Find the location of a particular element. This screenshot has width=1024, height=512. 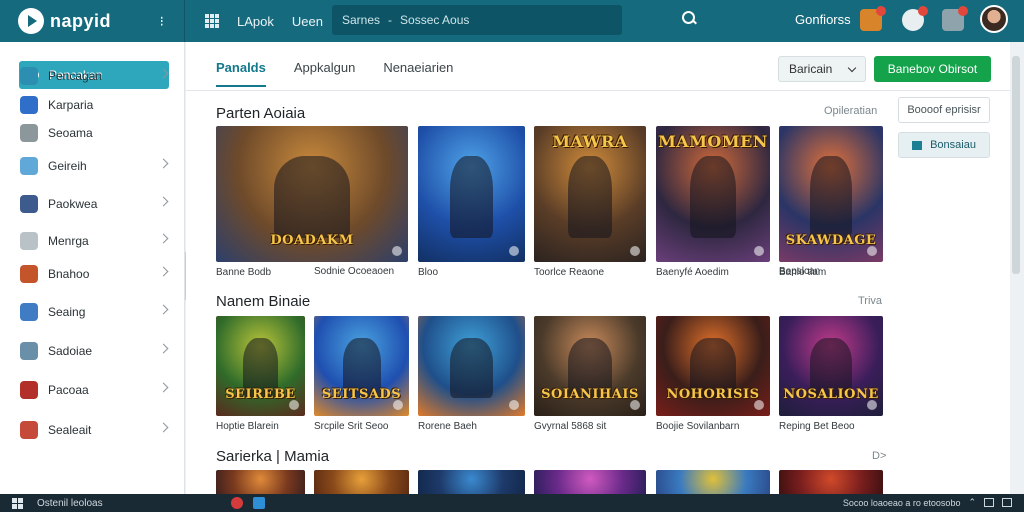

flame-notification-icon is located at coordinates (873, 18).